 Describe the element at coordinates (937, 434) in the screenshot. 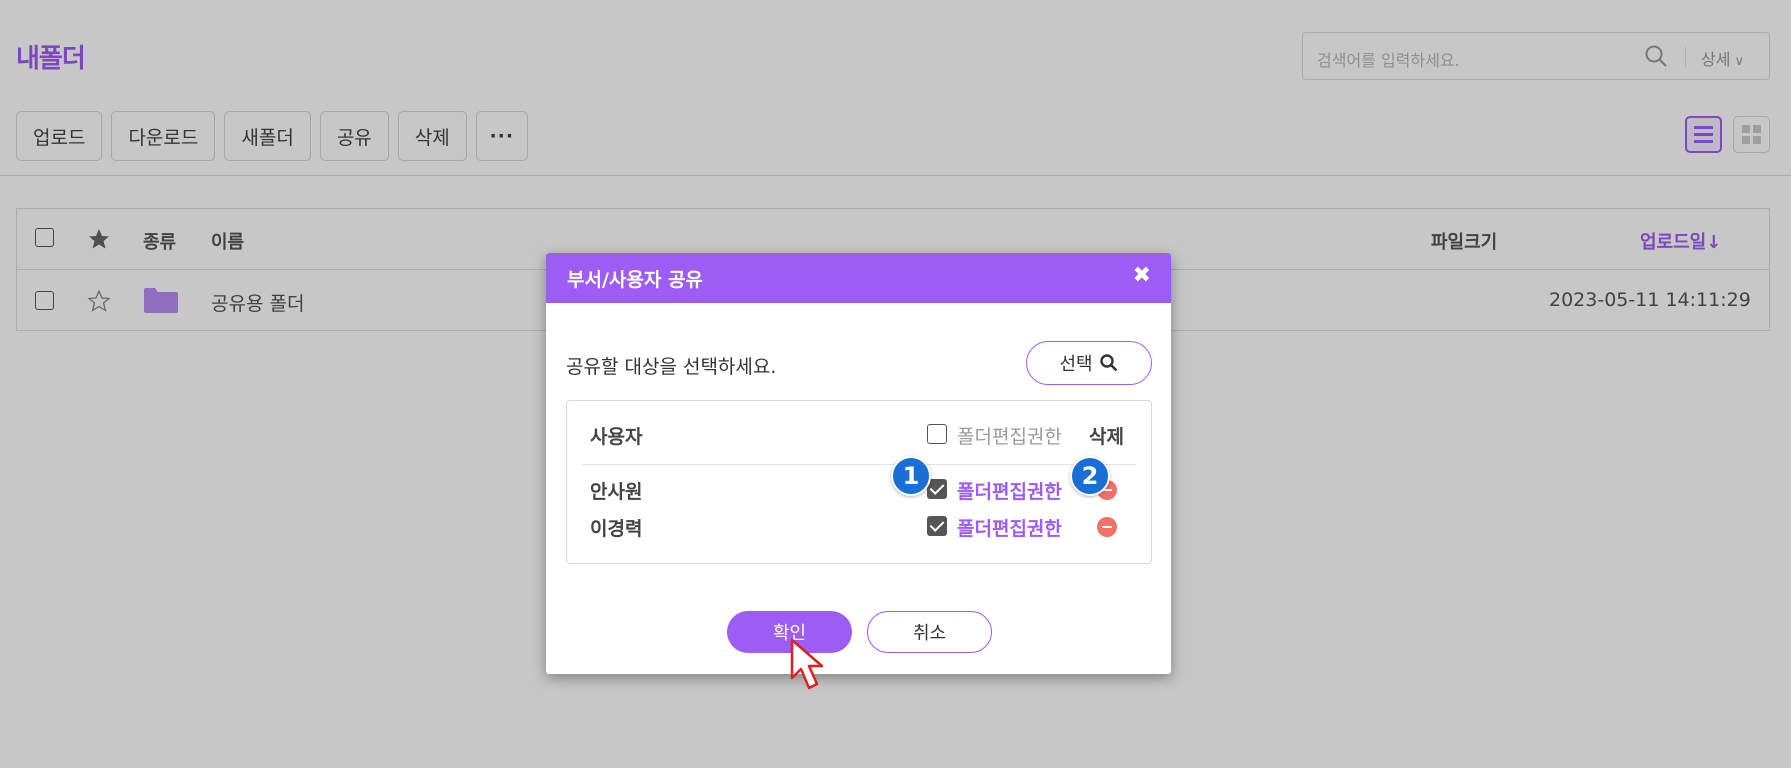

I see `perm-all-checkbox` at that location.